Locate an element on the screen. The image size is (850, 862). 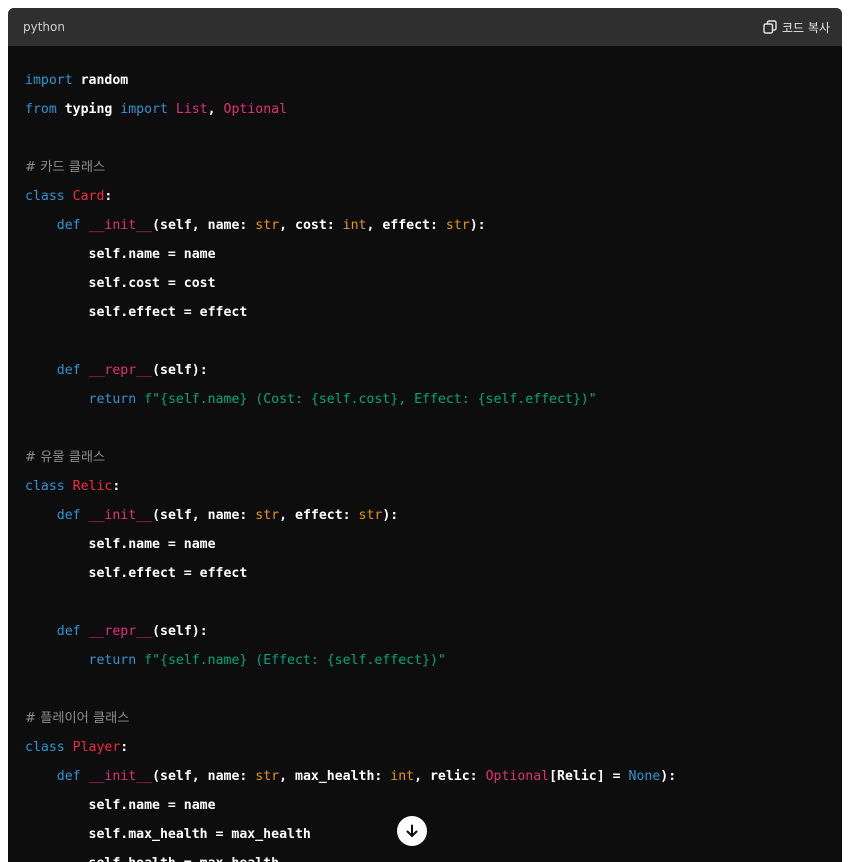
code-token: , is located at coordinates (215, 109).